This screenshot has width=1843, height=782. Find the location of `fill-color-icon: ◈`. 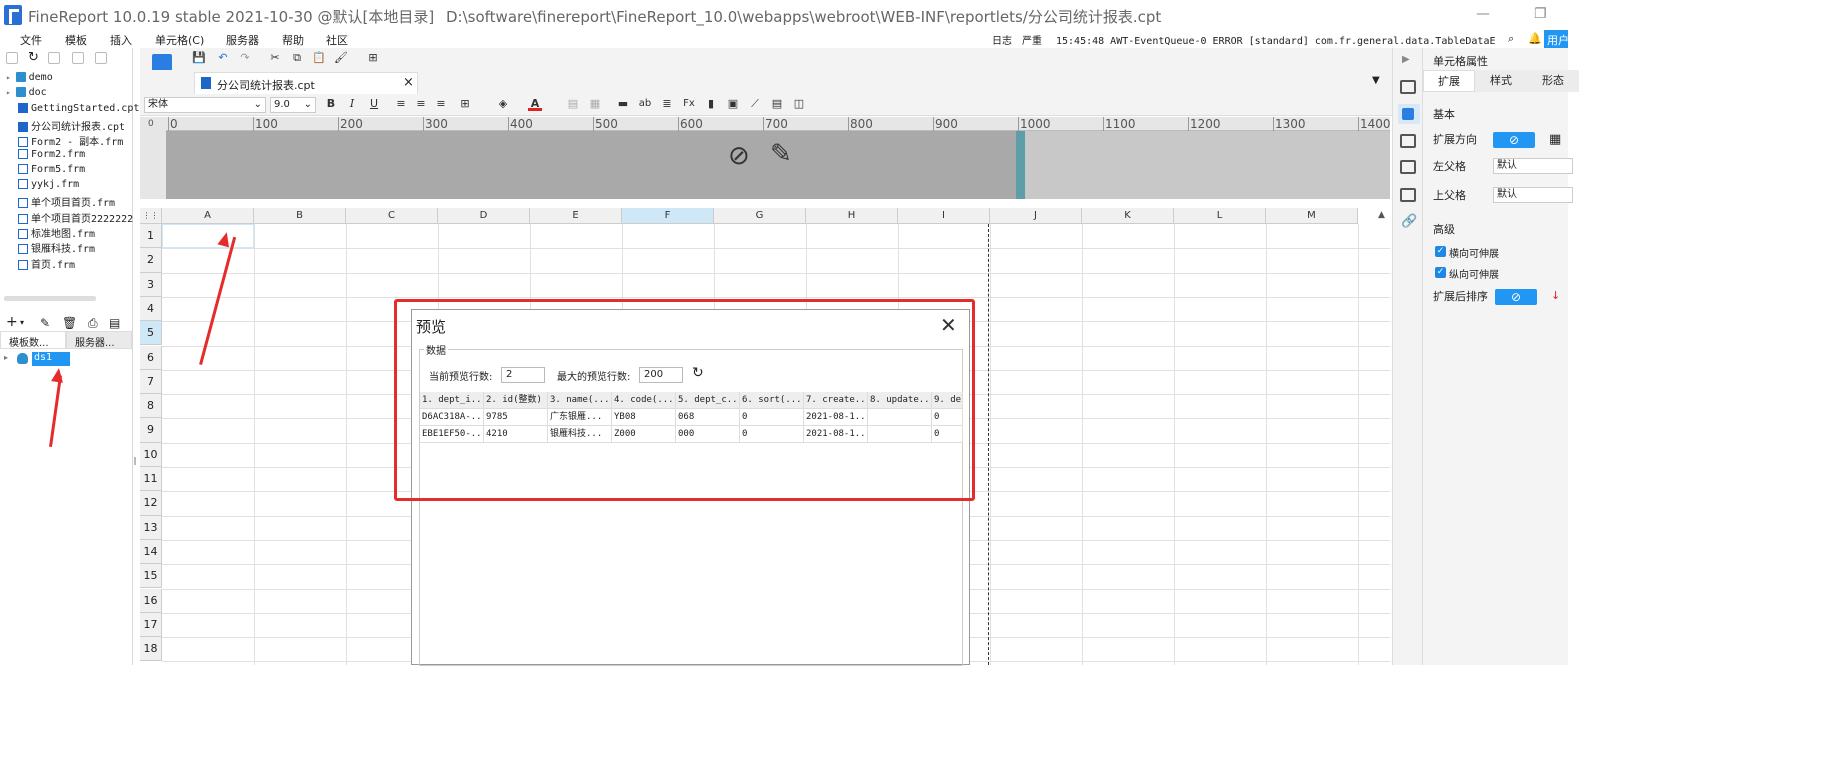

fill-color-icon: ◈ is located at coordinates (503, 104).